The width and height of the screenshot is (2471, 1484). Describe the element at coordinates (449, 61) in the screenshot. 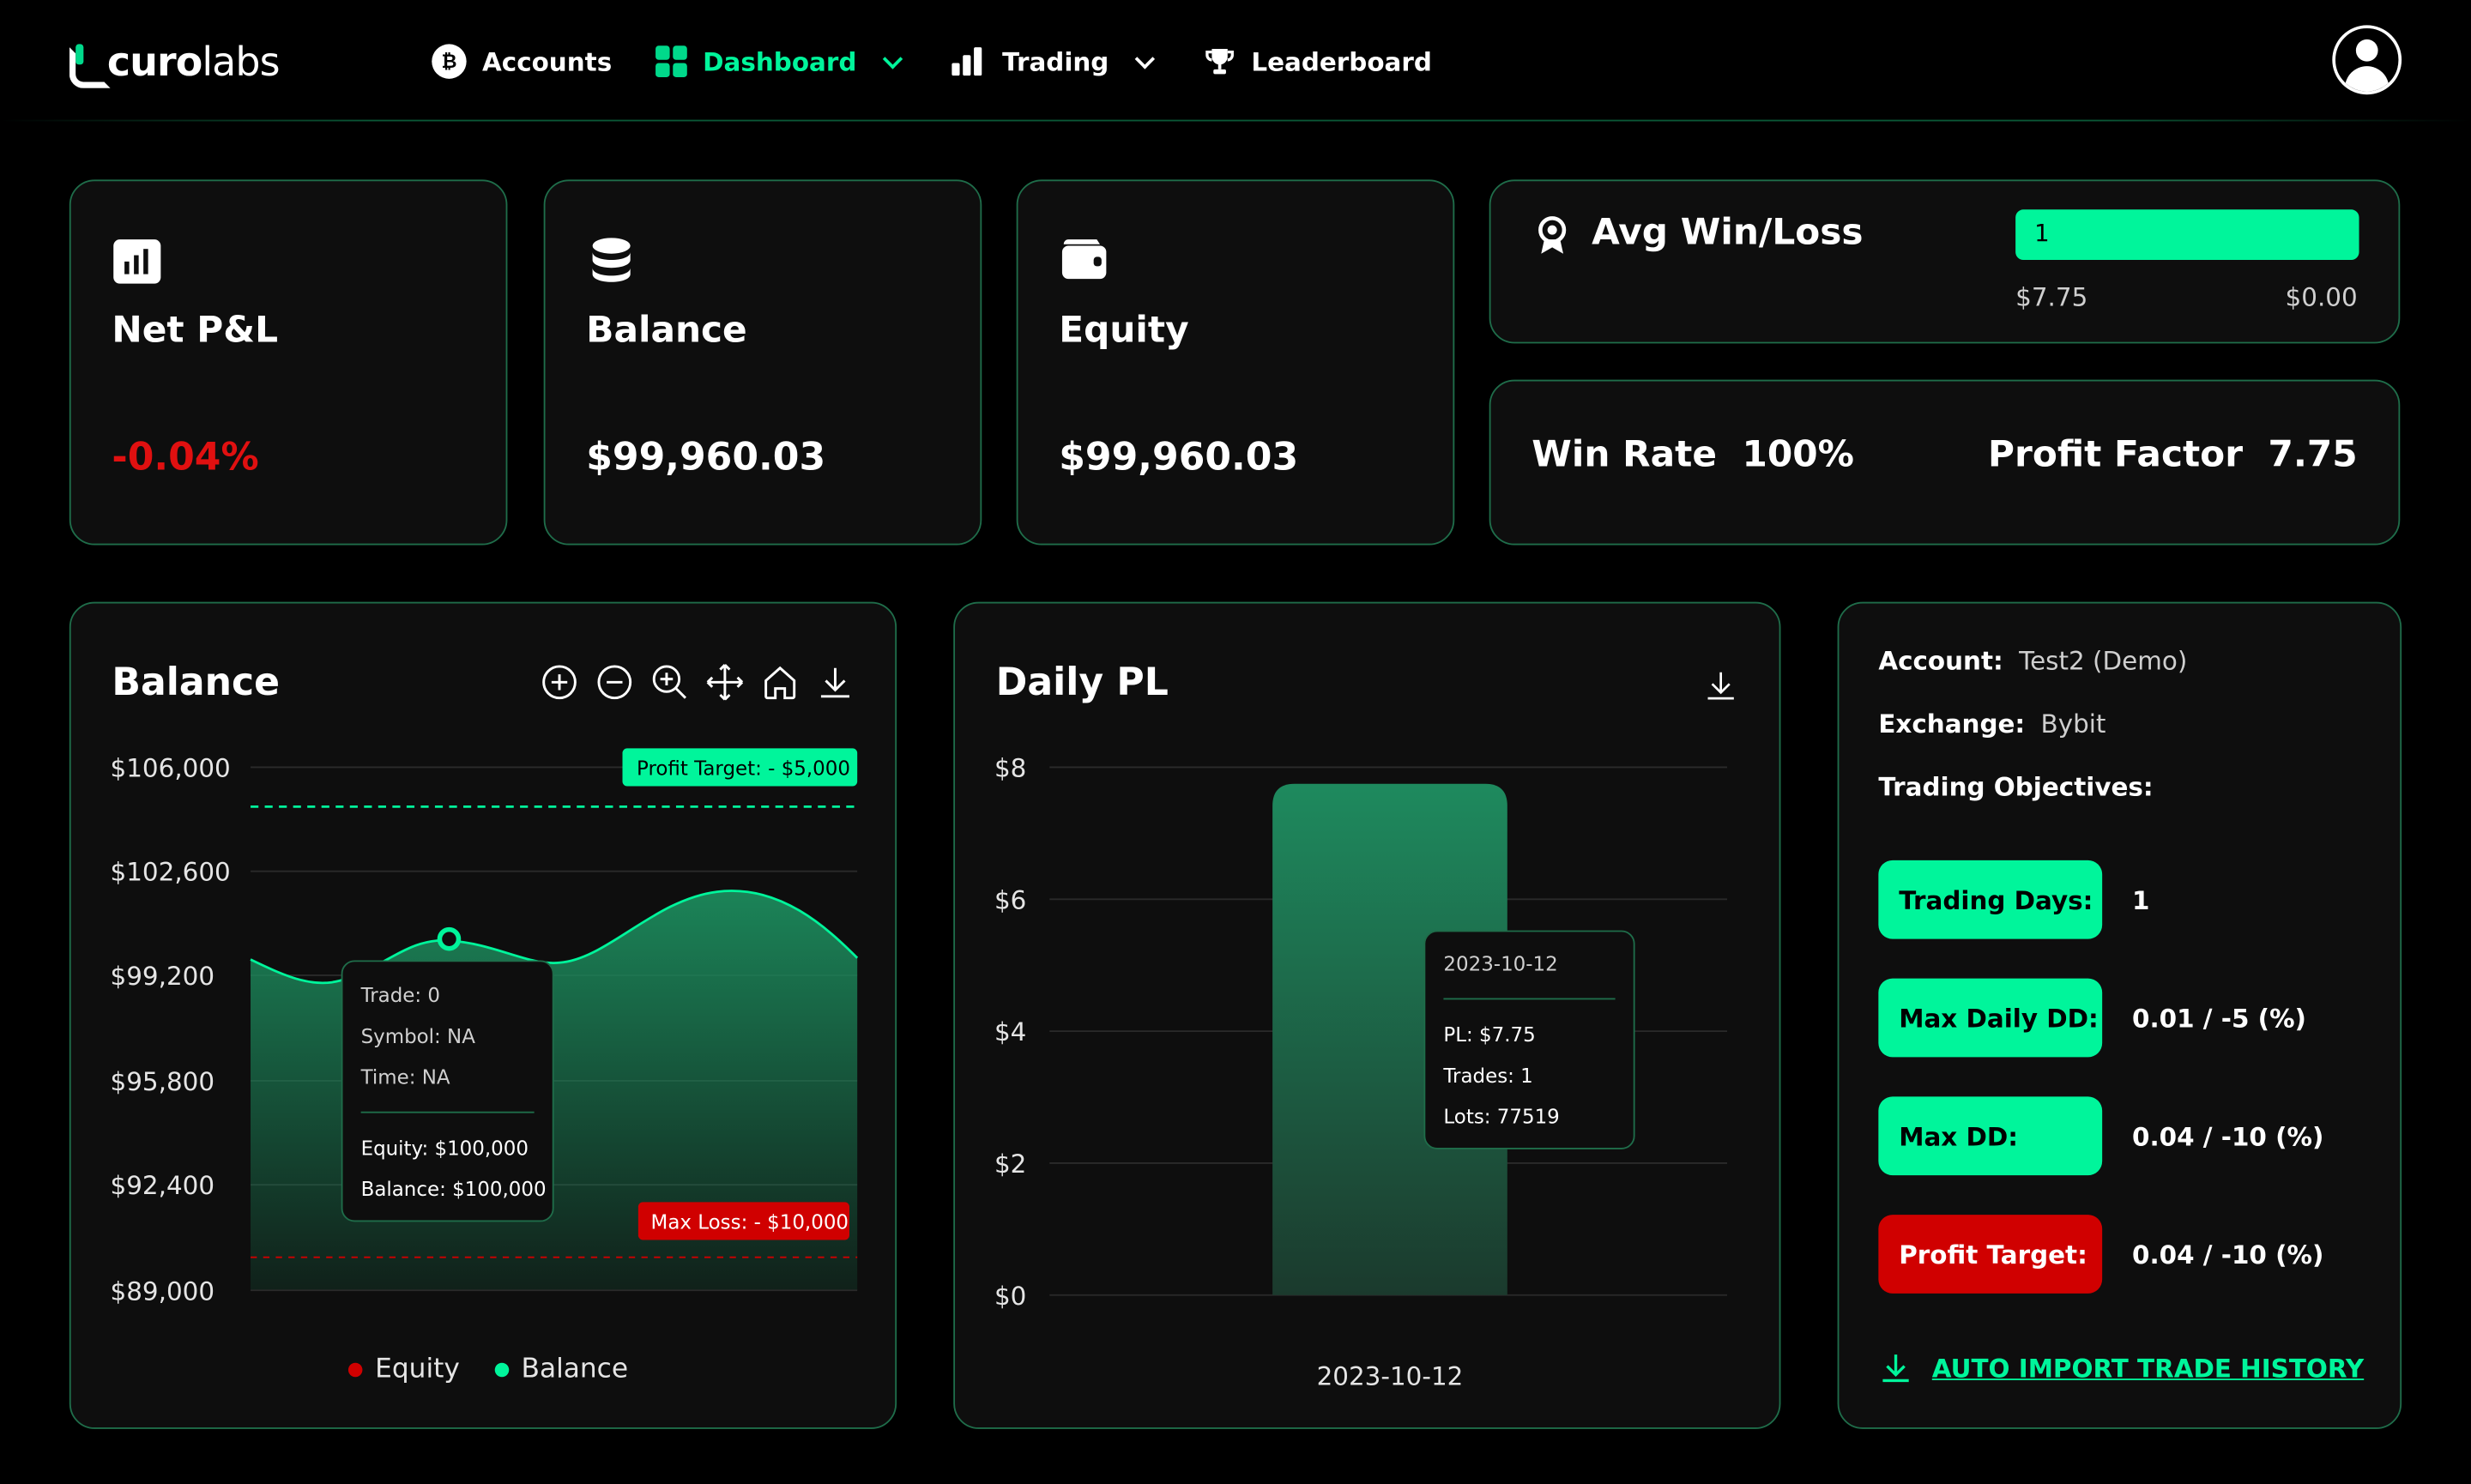

I see `coin-icon: ₿` at that location.